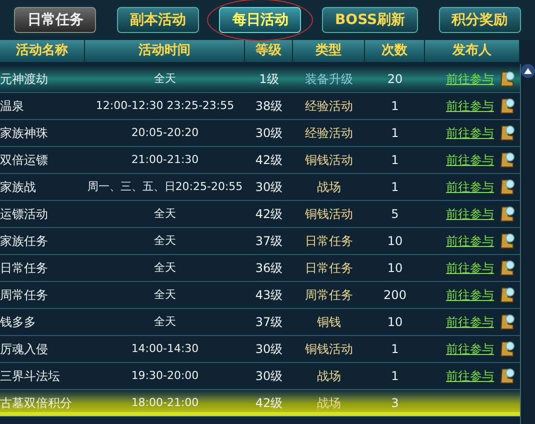 The width and height of the screenshot is (535, 424). What do you see at coordinates (165, 51) in the screenshot?
I see `column-header: 活动时间` at bounding box center [165, 51].